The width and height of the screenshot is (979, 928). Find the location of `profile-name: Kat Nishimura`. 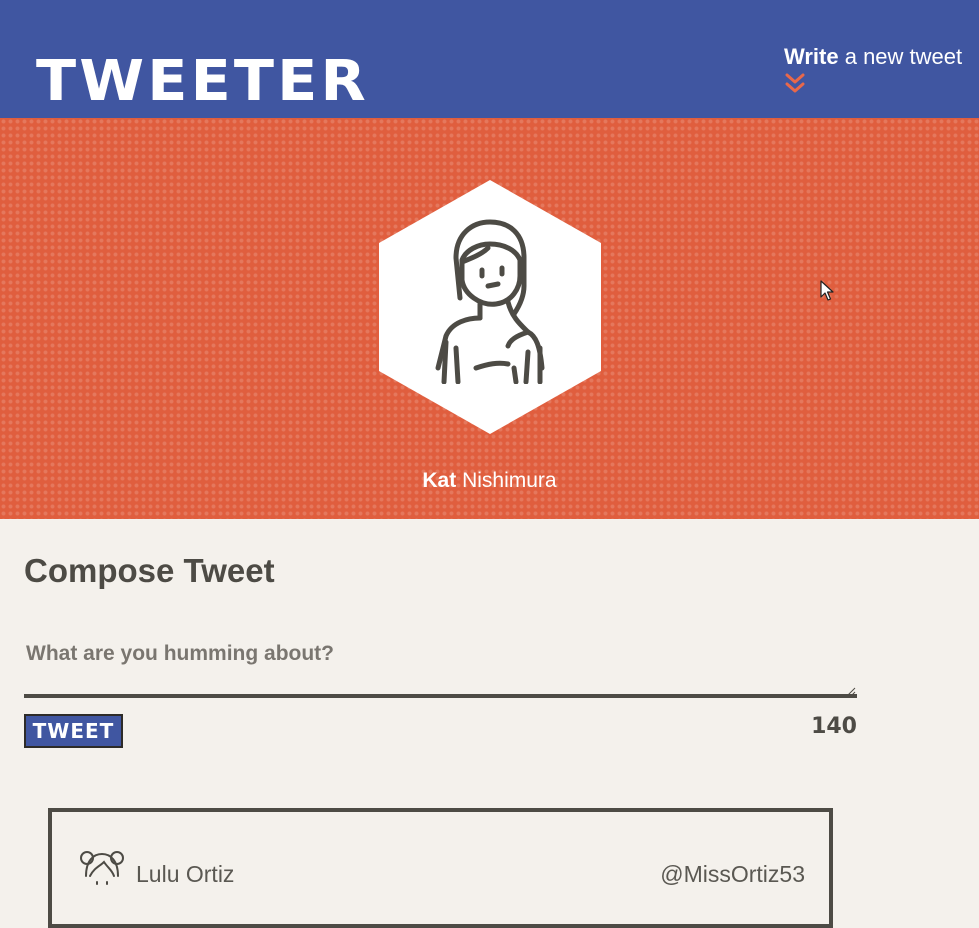

profile-name: Kat Nishimura is located at coordinates (489, 481).